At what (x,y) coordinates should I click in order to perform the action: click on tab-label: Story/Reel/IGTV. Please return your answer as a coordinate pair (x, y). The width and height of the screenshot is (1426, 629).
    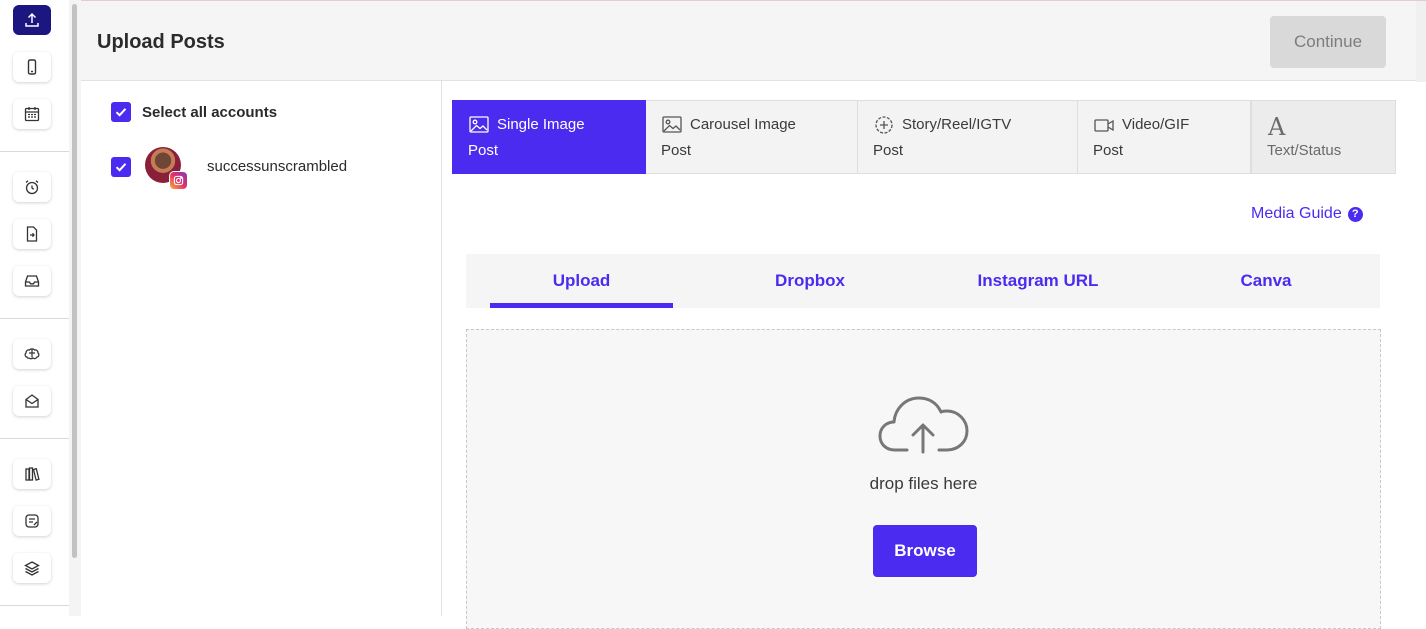
    Looking at the image, I should click on (957, 124).